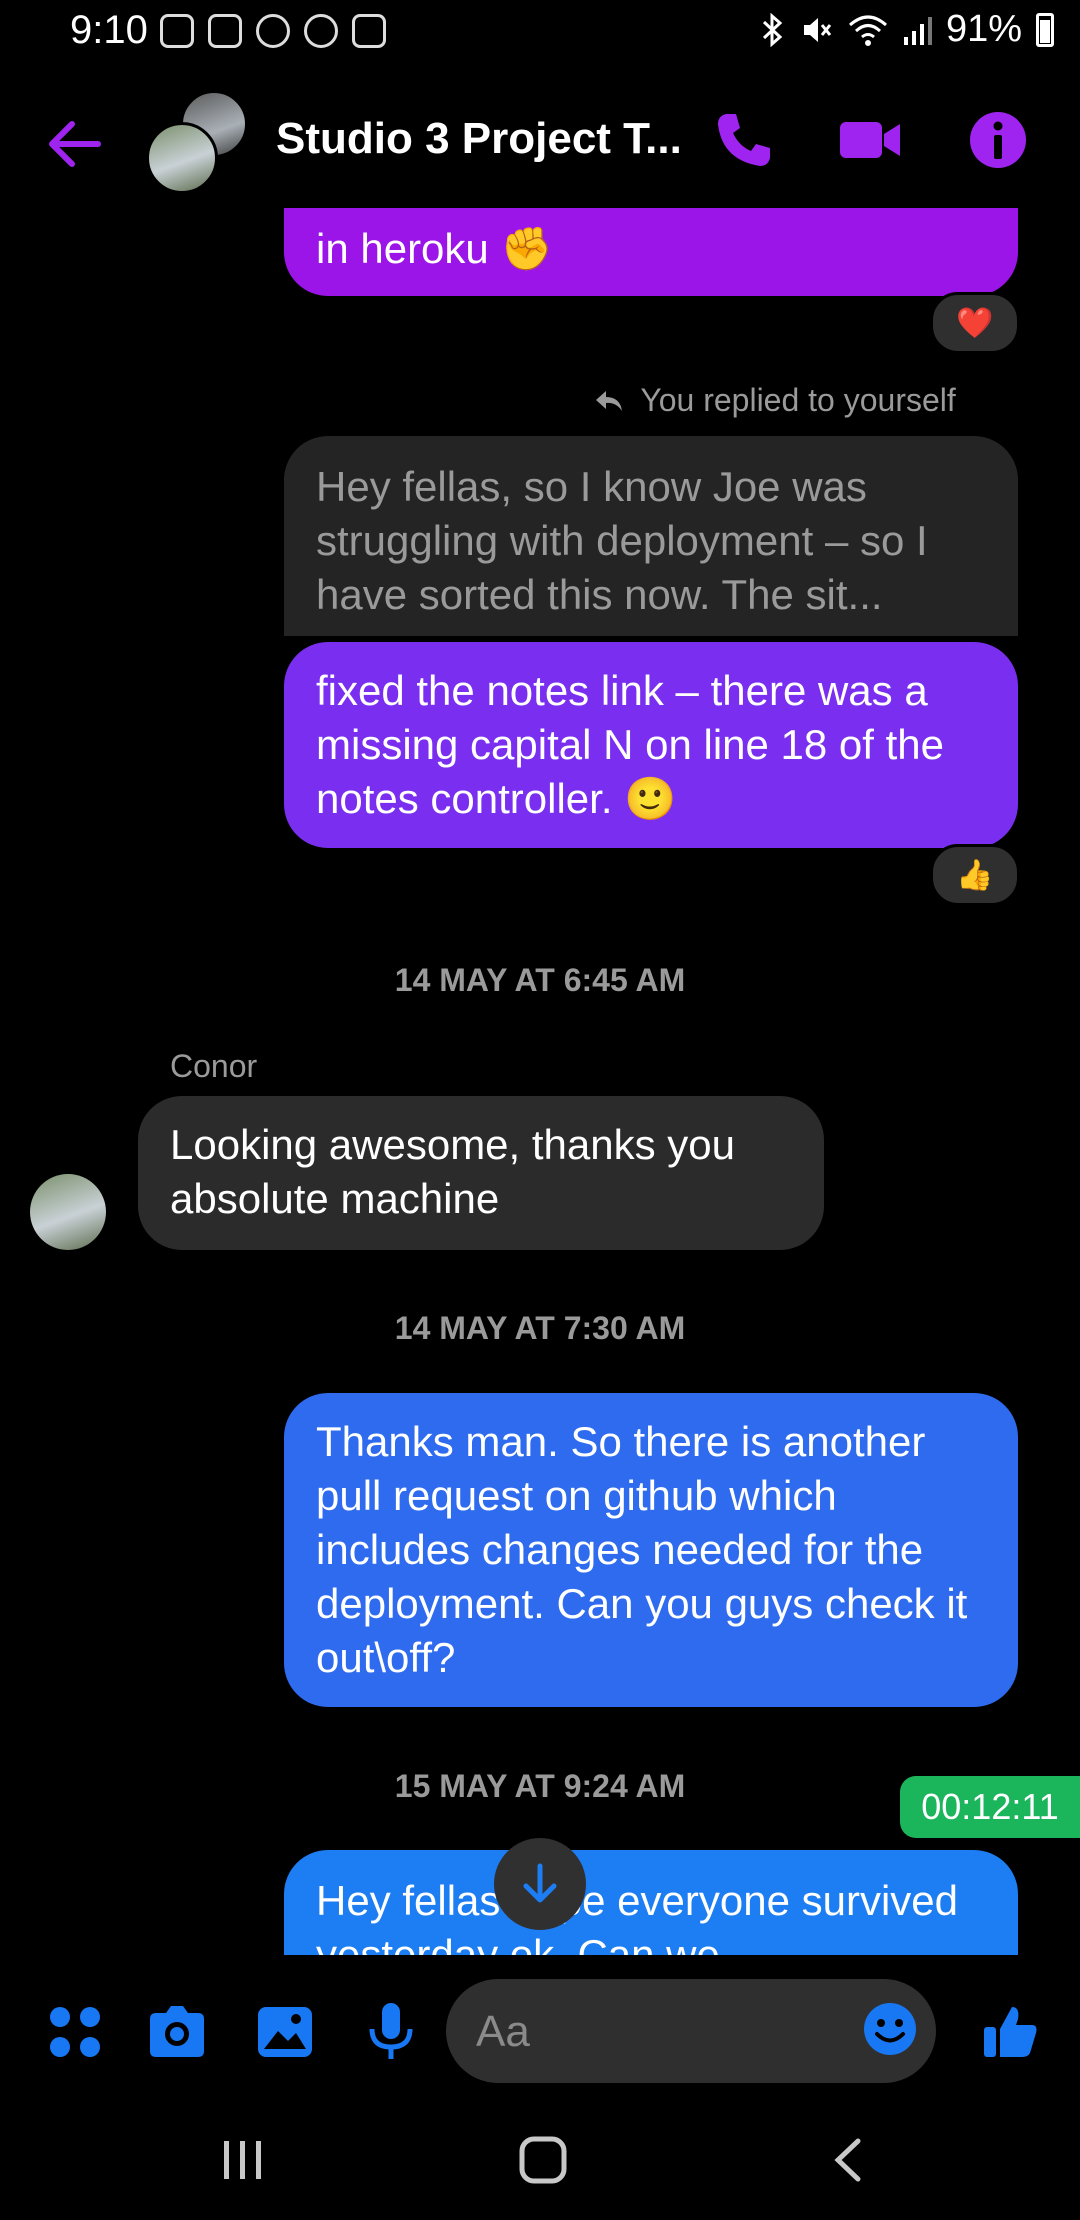 The height and width of the screenshot is (2220, 1080). What do you see at coordinates (214, 1066) in the screenshot?
I see `sender-name: Conor` at bounding box center [214, 1066].